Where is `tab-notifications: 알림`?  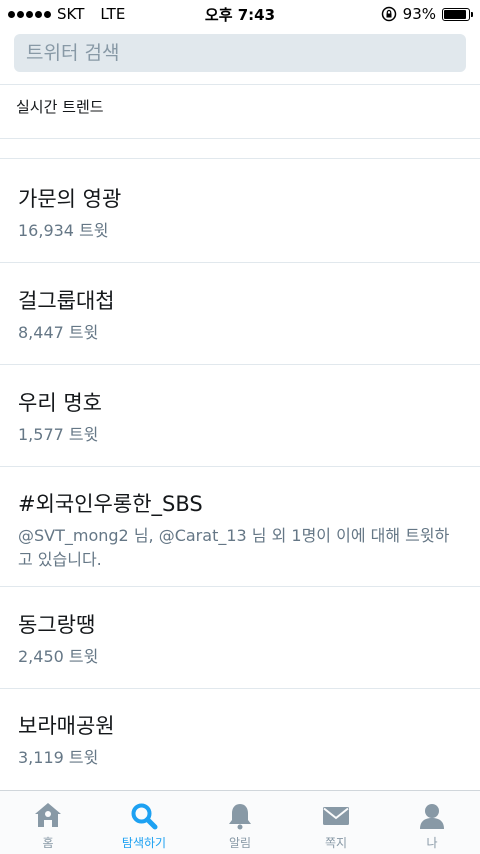
tab-notifications: 알림 is located at coordinates (240, 821).